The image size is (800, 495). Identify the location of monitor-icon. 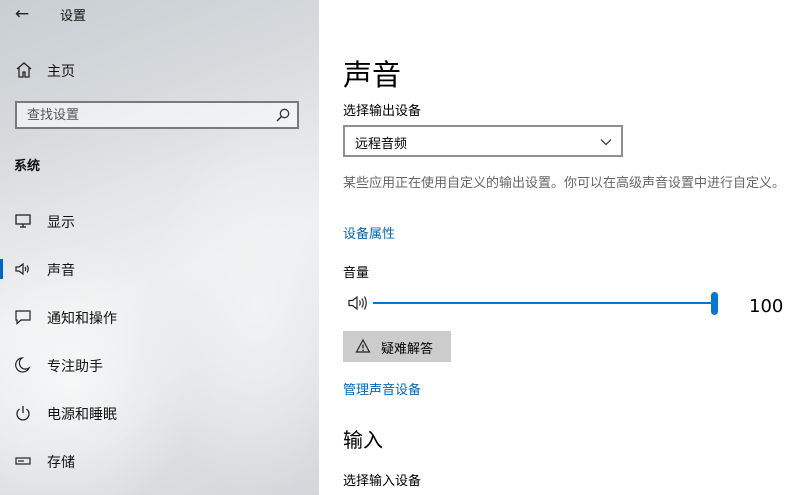
(23, 221).